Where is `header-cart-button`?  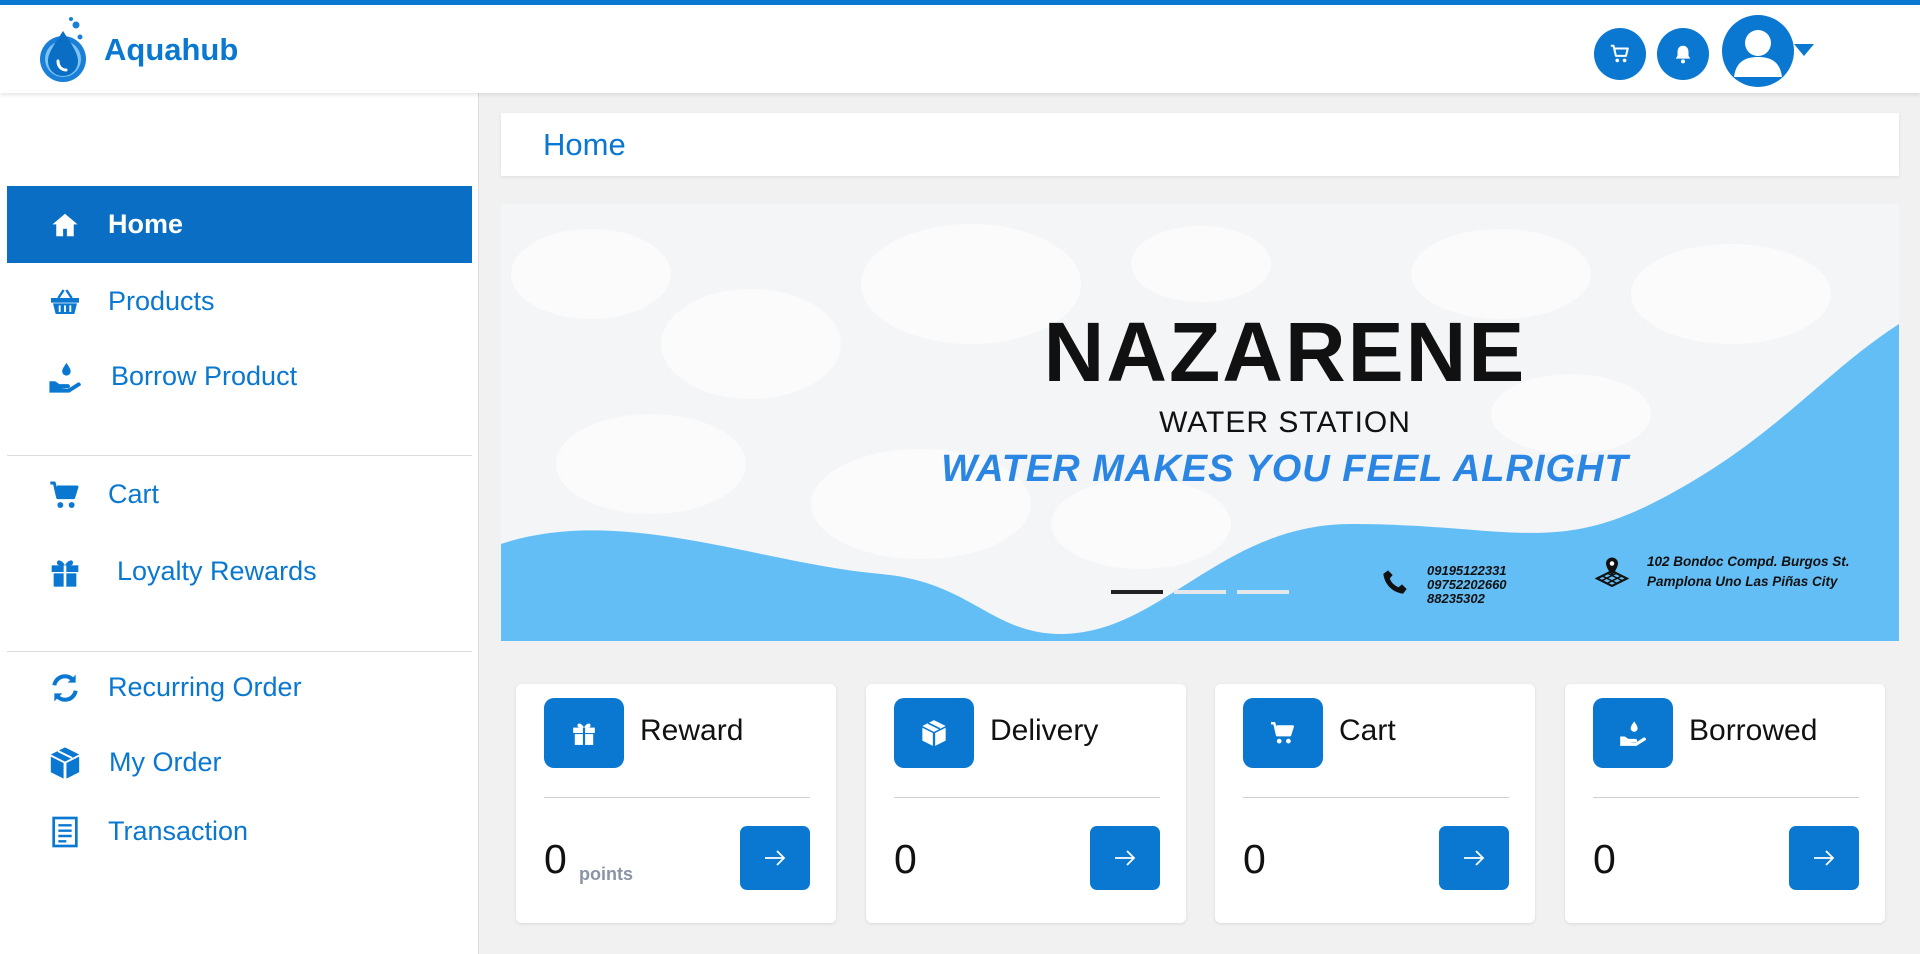 header-cart-button is located at coordinates (1620, 54).